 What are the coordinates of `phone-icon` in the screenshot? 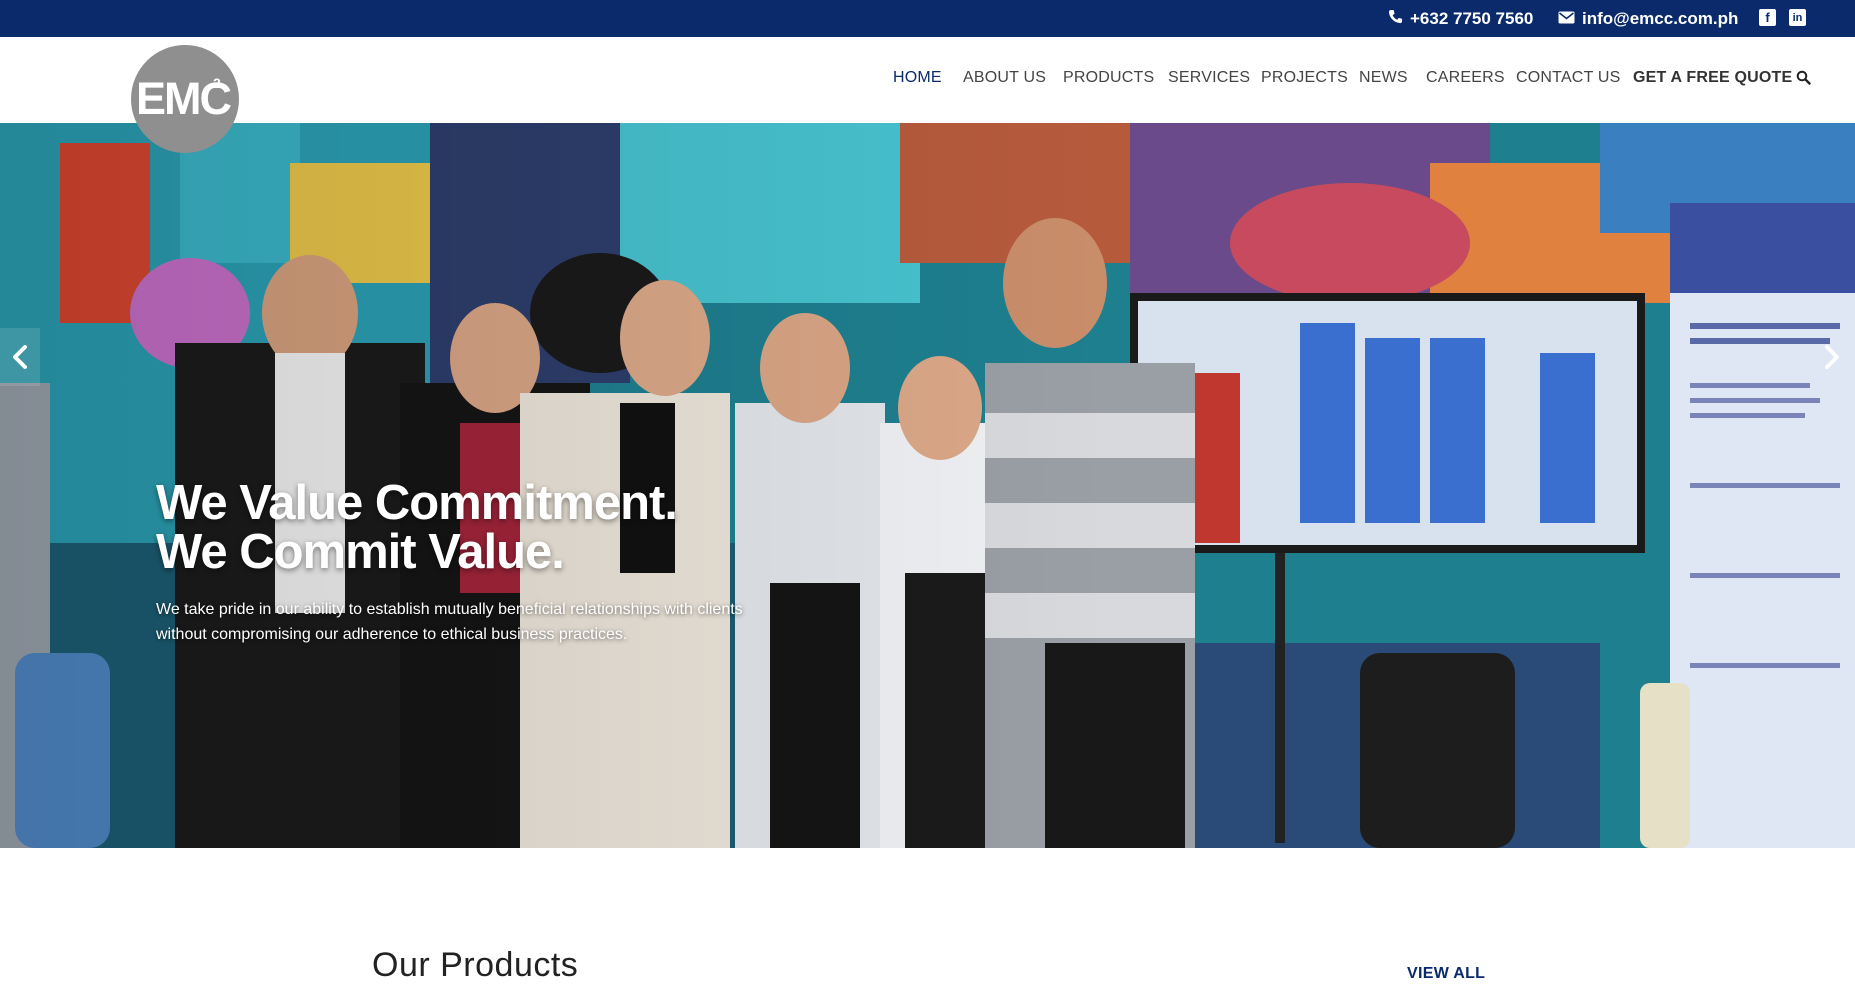 It's located at (1395, 19).